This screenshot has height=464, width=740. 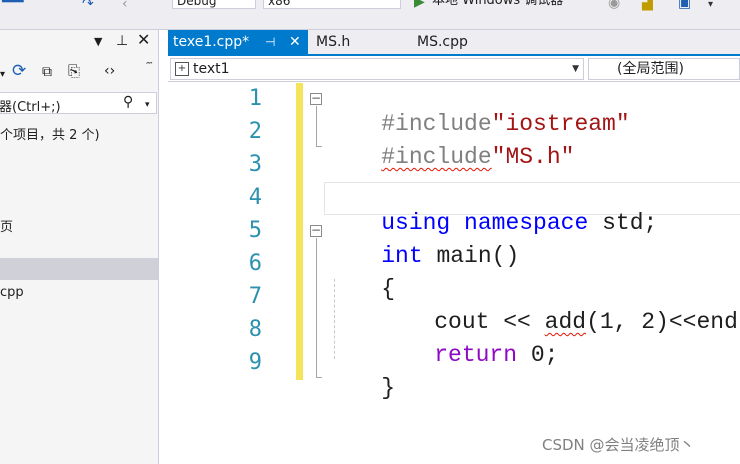 What do you see at coordinates (98, 42) in the screenshot?
I see `dropdown-icon: ▼` at bounding box center [98, 42].